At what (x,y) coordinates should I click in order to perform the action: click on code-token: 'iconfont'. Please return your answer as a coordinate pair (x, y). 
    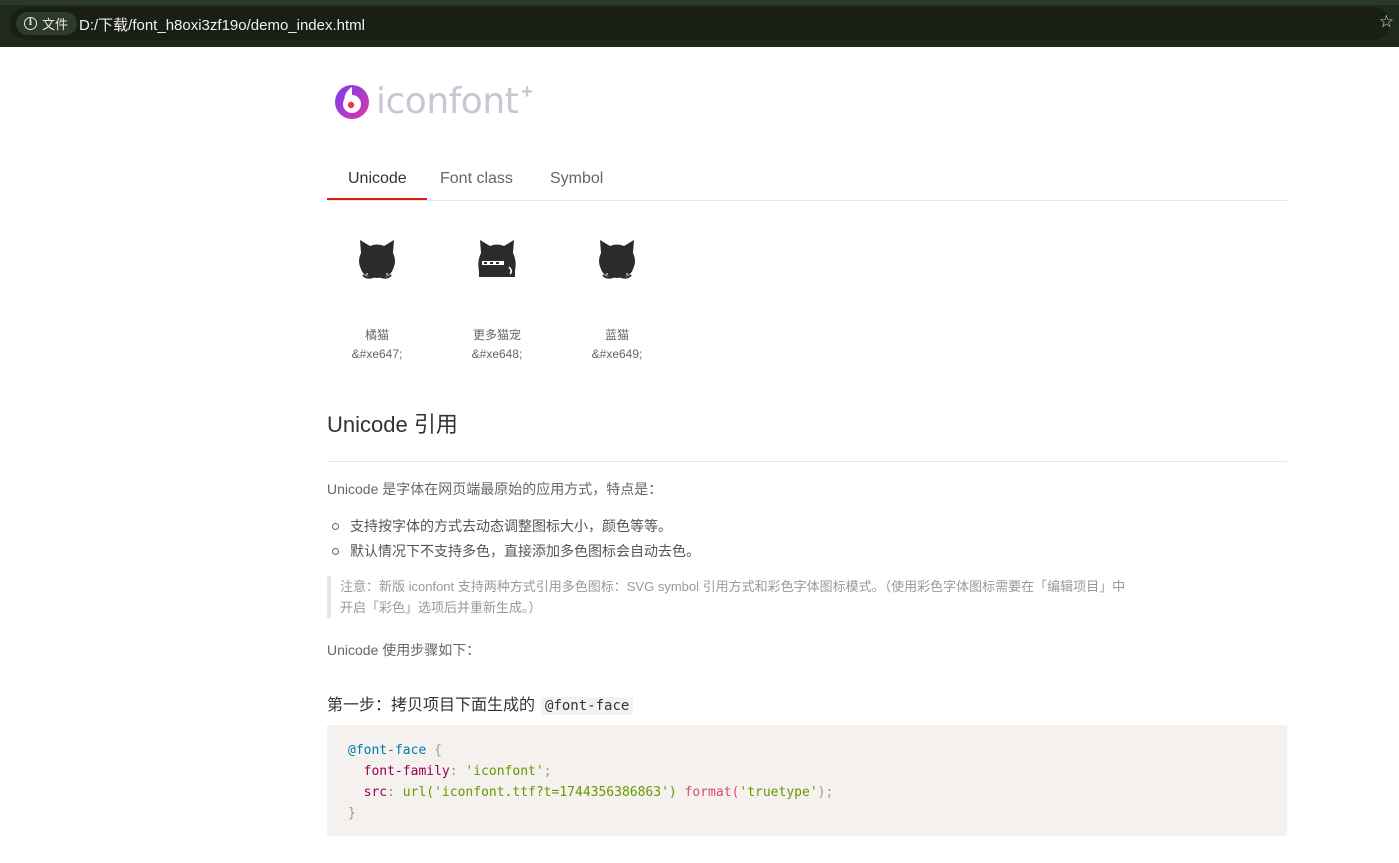
    Looking at the image, I should click on (504, 771).